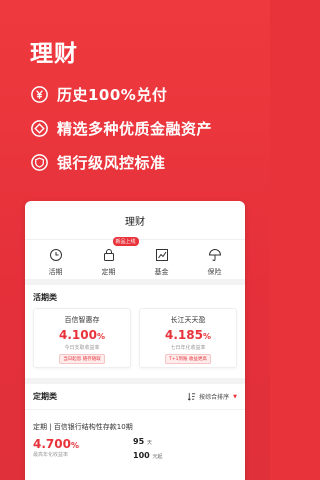 This screenshot has width=320, height=480. What do you see at coordinates (55, 272) in the screenshot?
I see `category-label: 活期` at bounding box center [55, 272].